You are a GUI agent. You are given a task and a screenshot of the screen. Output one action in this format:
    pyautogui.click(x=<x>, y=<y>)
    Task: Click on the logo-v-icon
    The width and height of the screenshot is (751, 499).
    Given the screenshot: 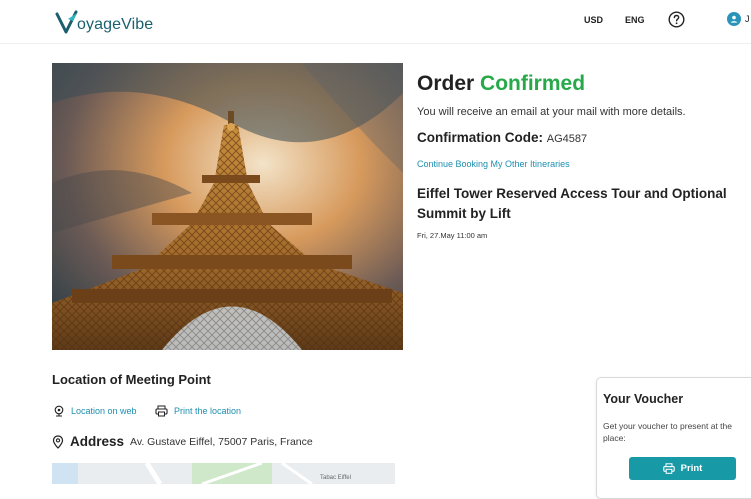 What is the action you would take?
    pyautogui.click(x=66, y=22)
    